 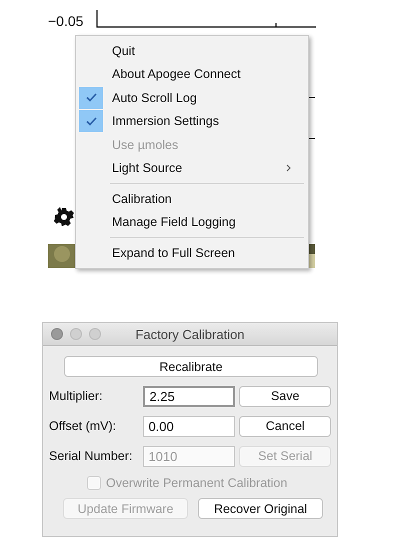 What do you see at coordinates (192, 121) in the screenshot?
I see `menu-item: Immersion Settings` at bounding box center [192, 121].